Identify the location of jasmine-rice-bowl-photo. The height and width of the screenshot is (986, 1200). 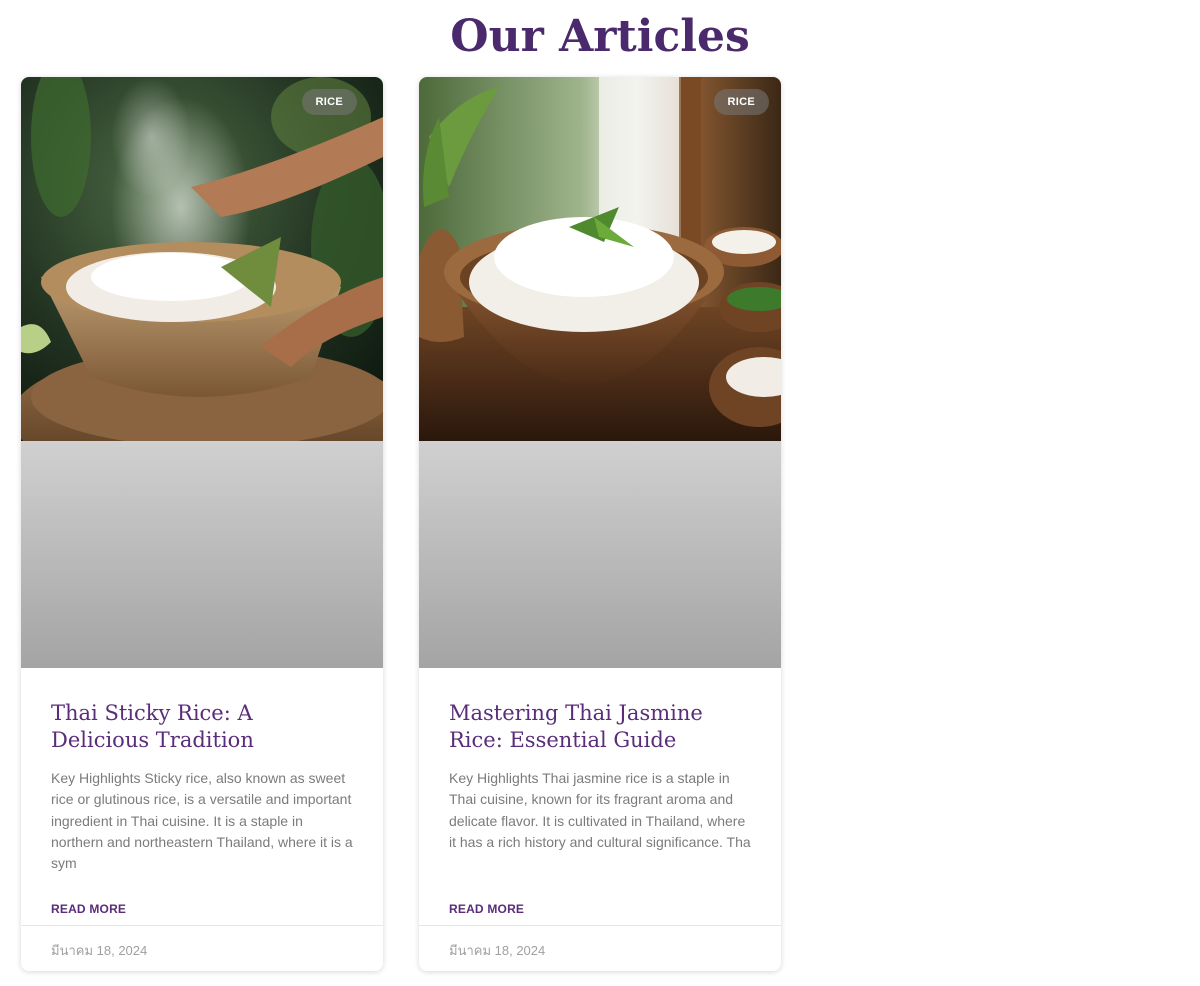
(600, 259).